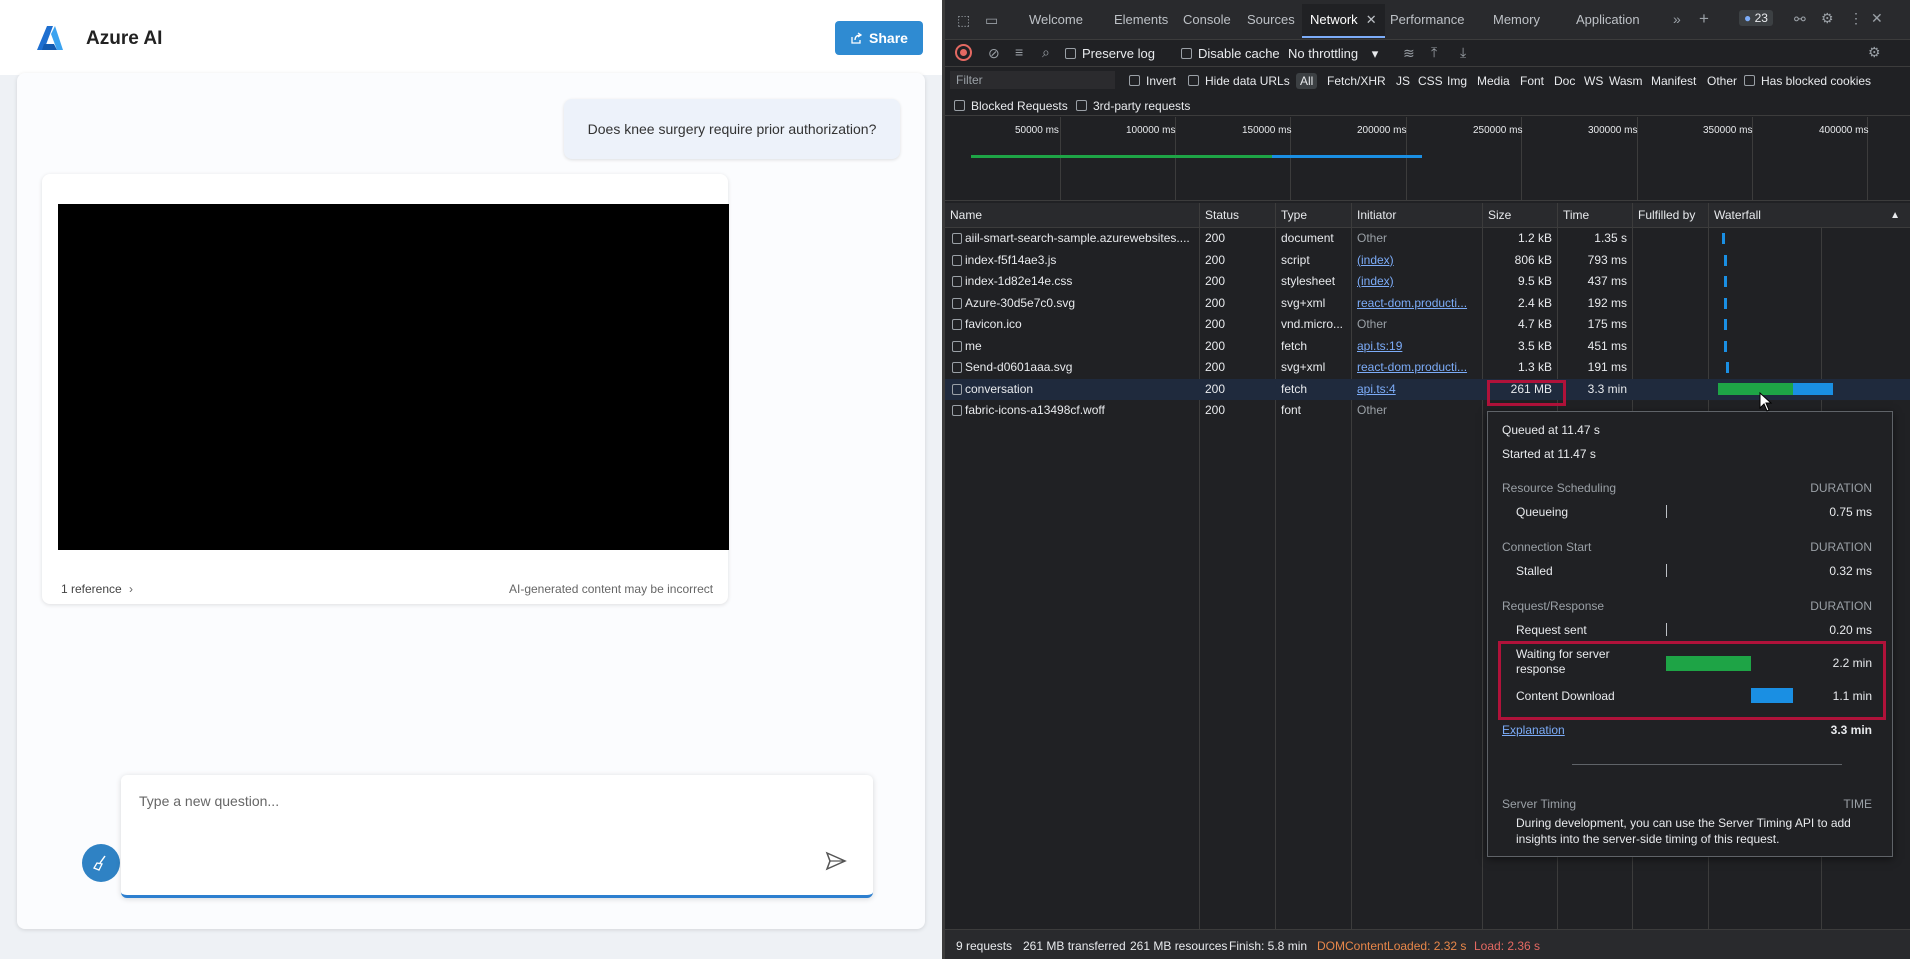 Image resolution: width=1910 pixels, height=959 pixels. What do you see at coordinates (1671, 215) in the screenshot?
I see `column-fulfilled-by: Fulfilled by` at bounding box center [1671, 215].